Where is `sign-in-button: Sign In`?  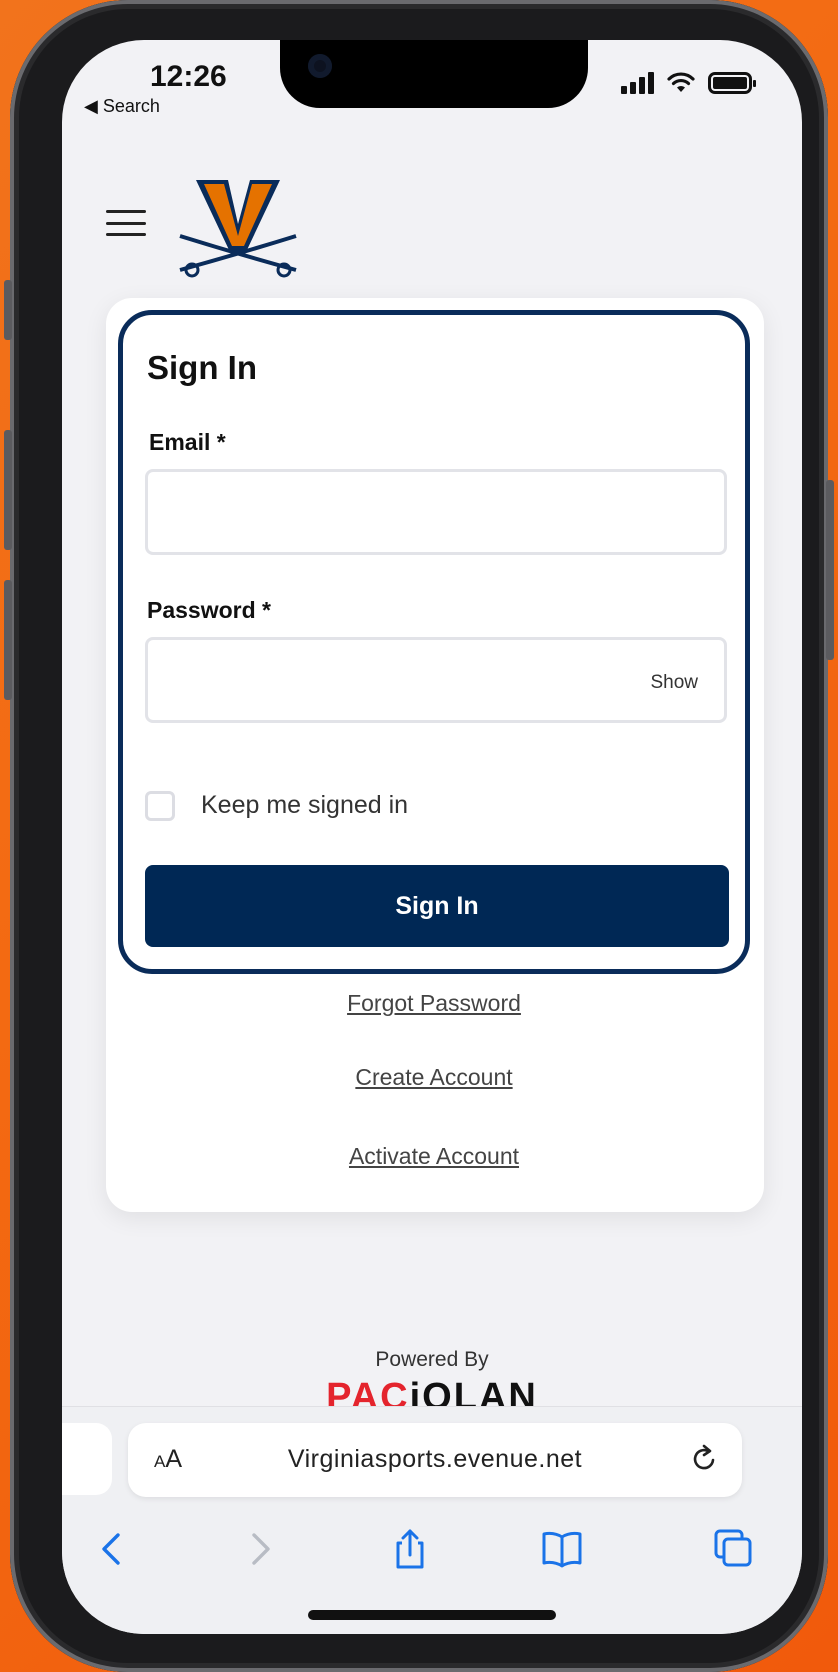
sign-in-button: Sign In is located at coordinates (437, 906).